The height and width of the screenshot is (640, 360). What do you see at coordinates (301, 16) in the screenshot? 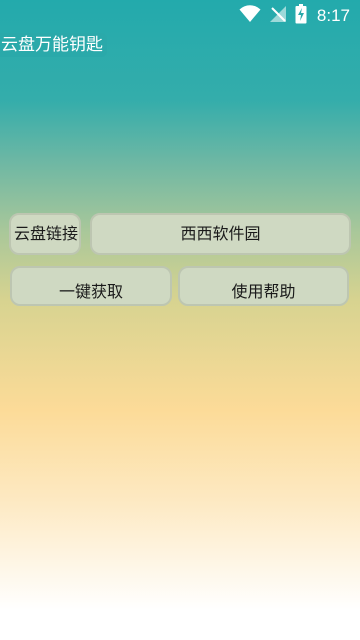
I see `battery-charging-icon` at bounding box center [301, 16].